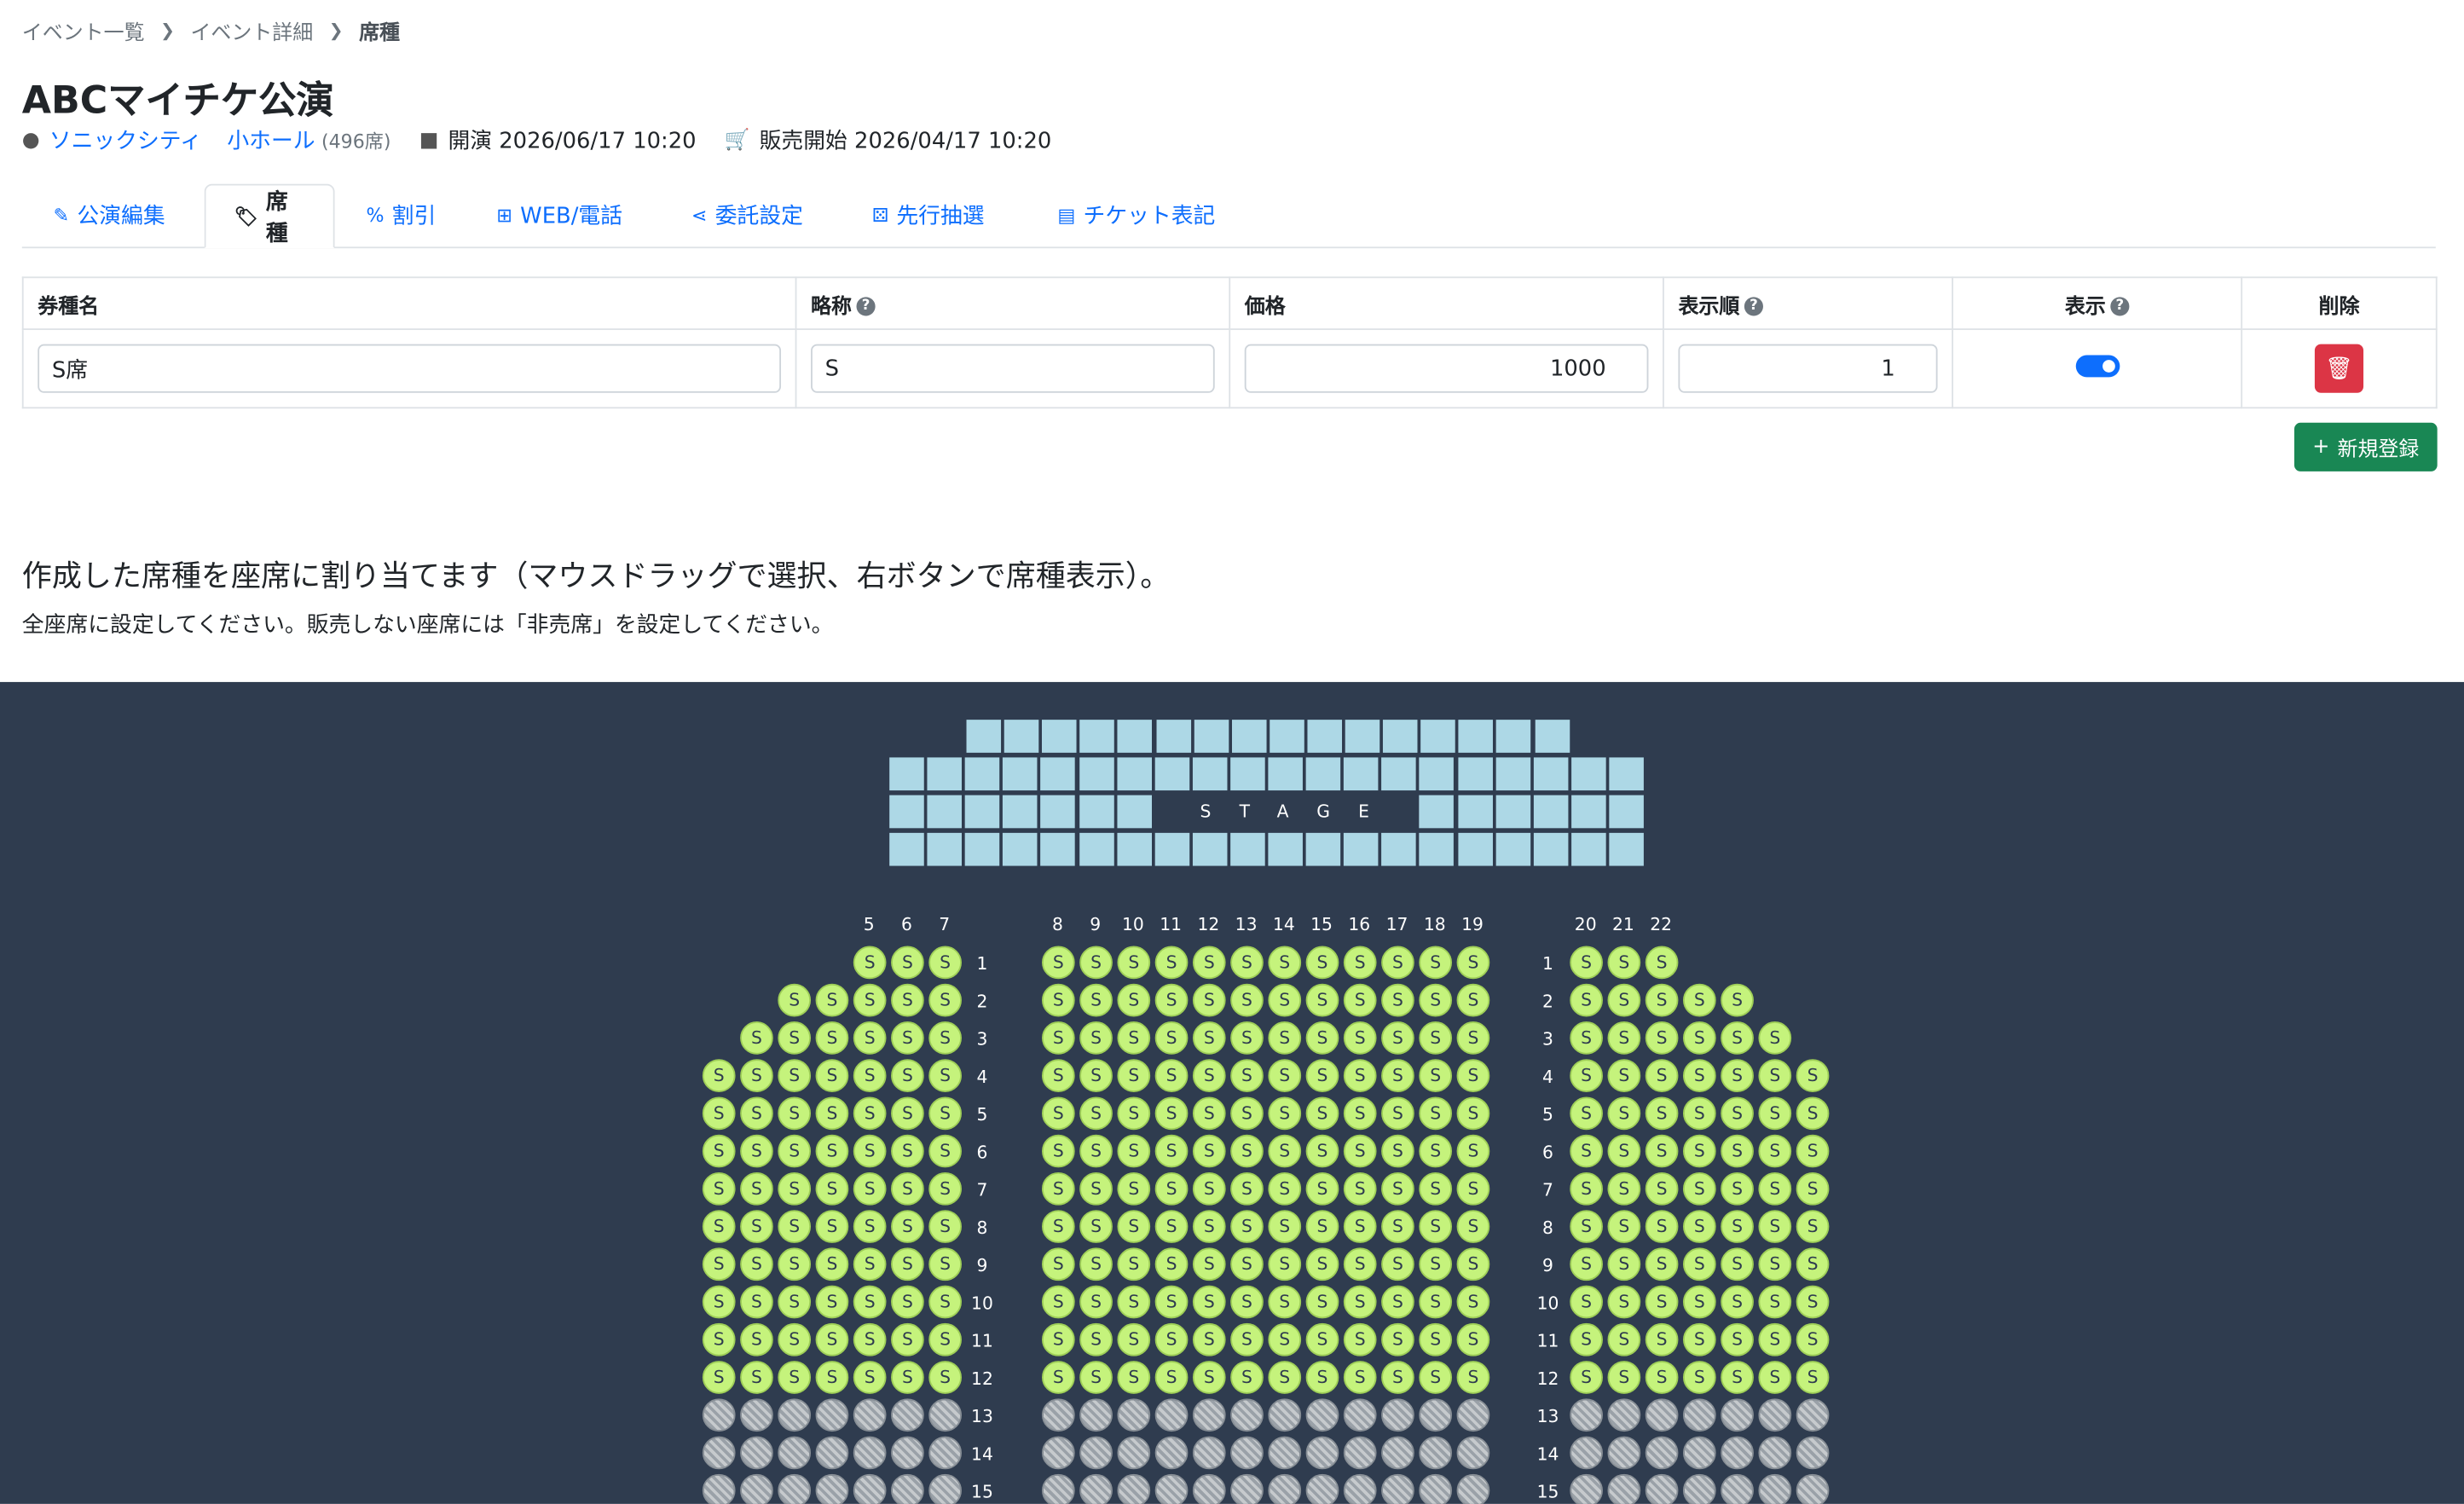  Describe the element at coordinates (1446, 368) in the screenshot. I see `price-input` at that location.